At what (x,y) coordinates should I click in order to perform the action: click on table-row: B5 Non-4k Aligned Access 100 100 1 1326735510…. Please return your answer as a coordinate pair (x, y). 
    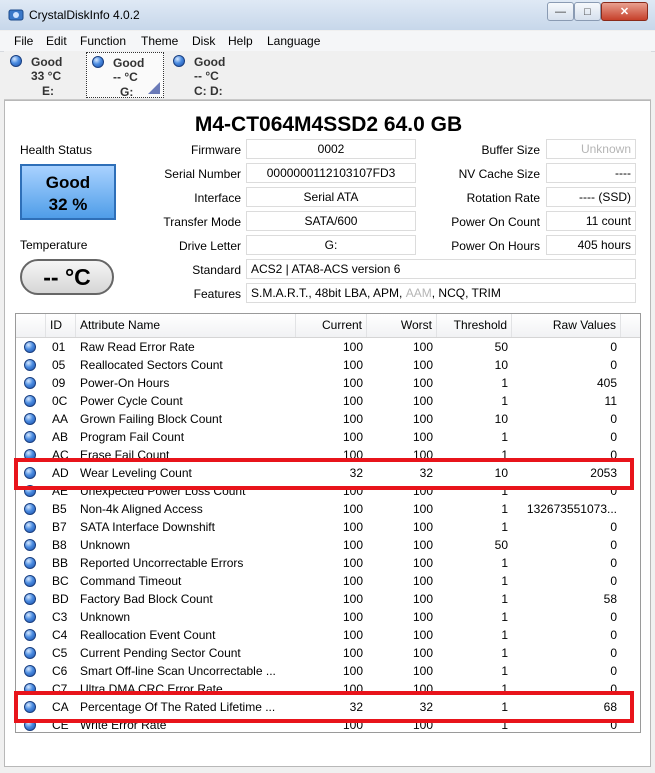
    Looking at the image, I should click on (328, 509).